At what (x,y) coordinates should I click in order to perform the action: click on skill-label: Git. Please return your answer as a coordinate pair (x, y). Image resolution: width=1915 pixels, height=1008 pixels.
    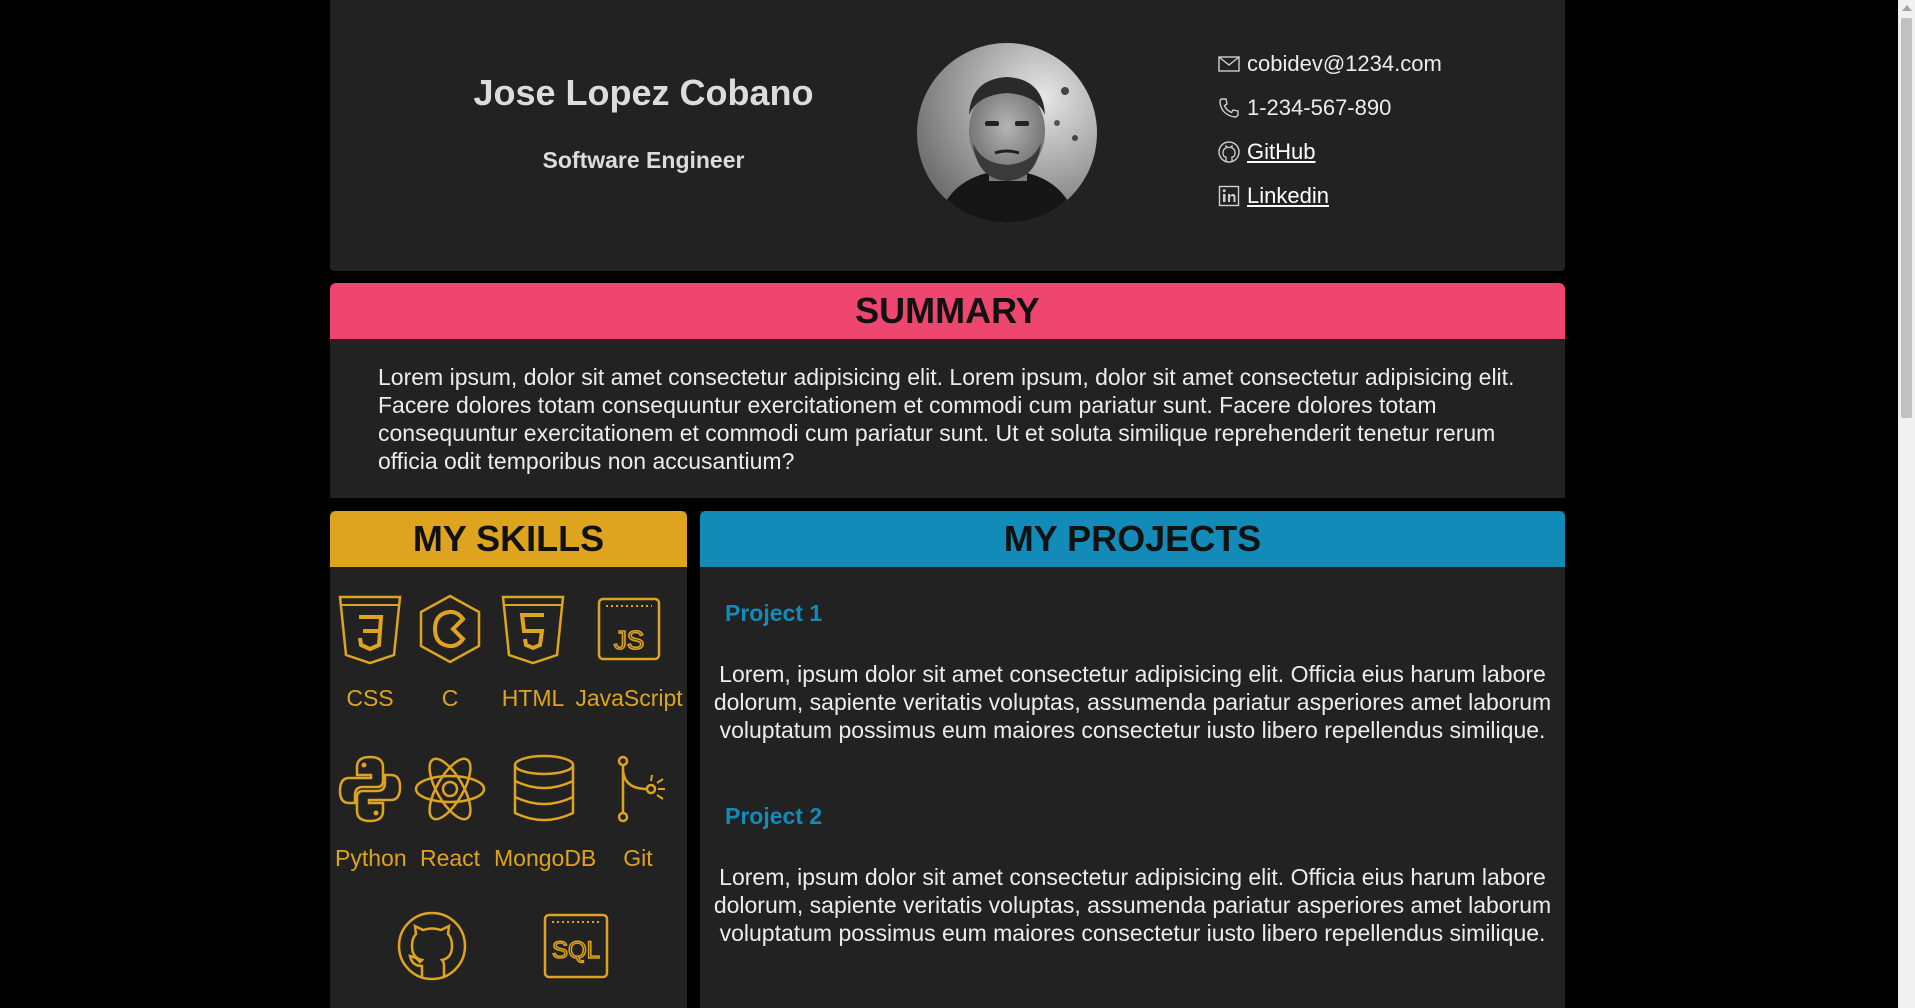
    Looking at the image, I should click on (638, 858).